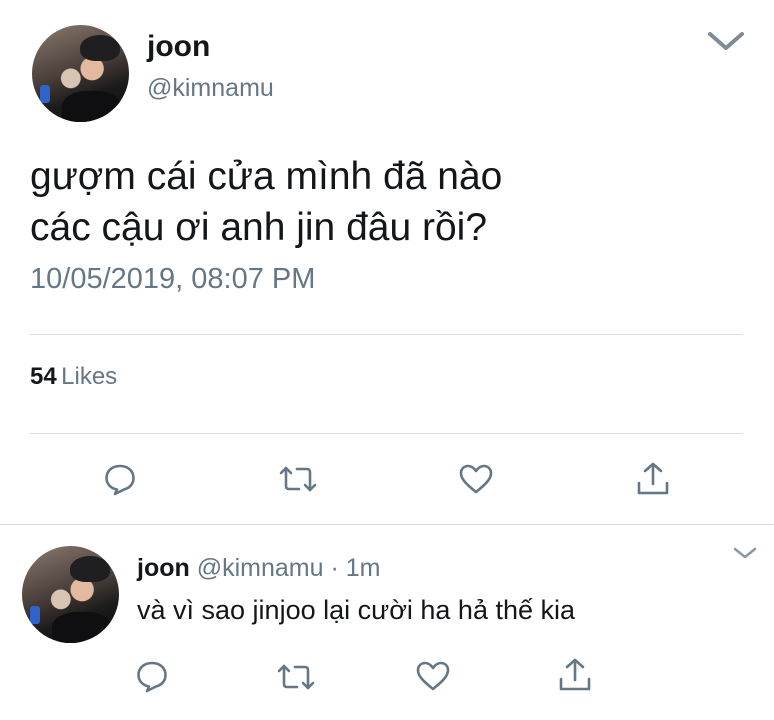  I want to click on tweet-text-line-1: gượm cái cửa mình đã nào, so click(266, 176).